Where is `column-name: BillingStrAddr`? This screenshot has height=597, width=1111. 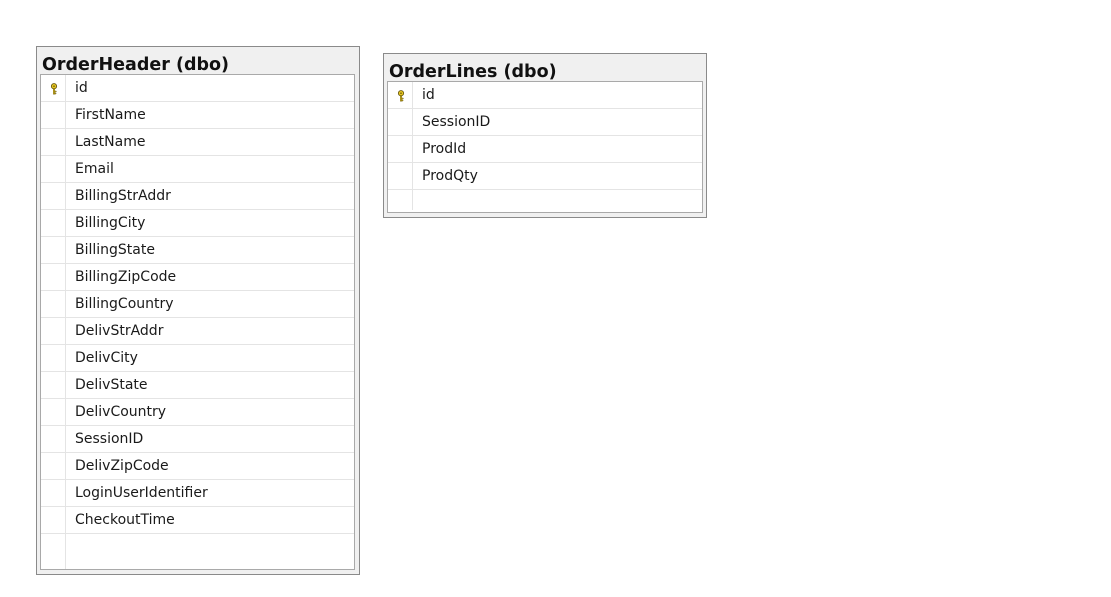
column-name: BillingStrAddr is located at coordinates (123, 196).